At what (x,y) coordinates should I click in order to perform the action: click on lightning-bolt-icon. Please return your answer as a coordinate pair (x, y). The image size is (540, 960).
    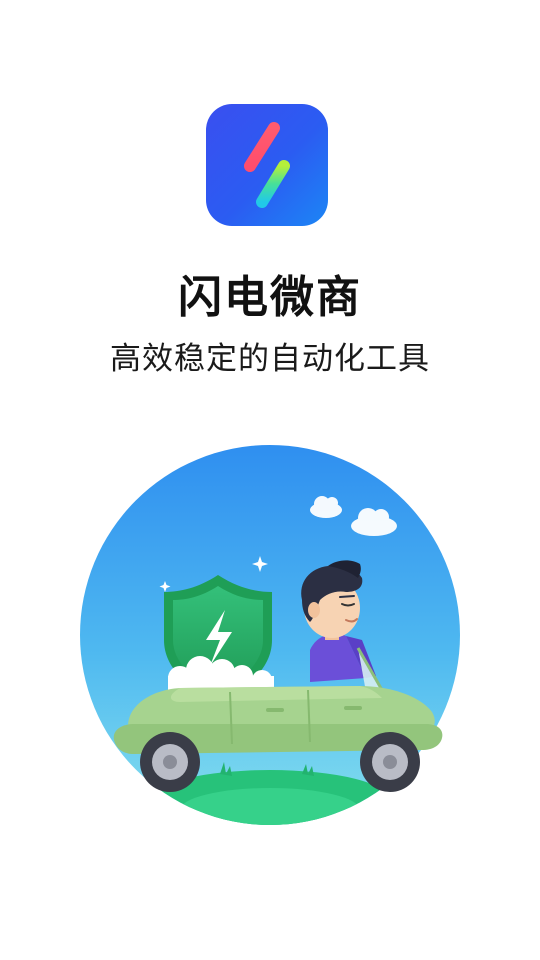
    Looking at the image, I should click on (267, 165).